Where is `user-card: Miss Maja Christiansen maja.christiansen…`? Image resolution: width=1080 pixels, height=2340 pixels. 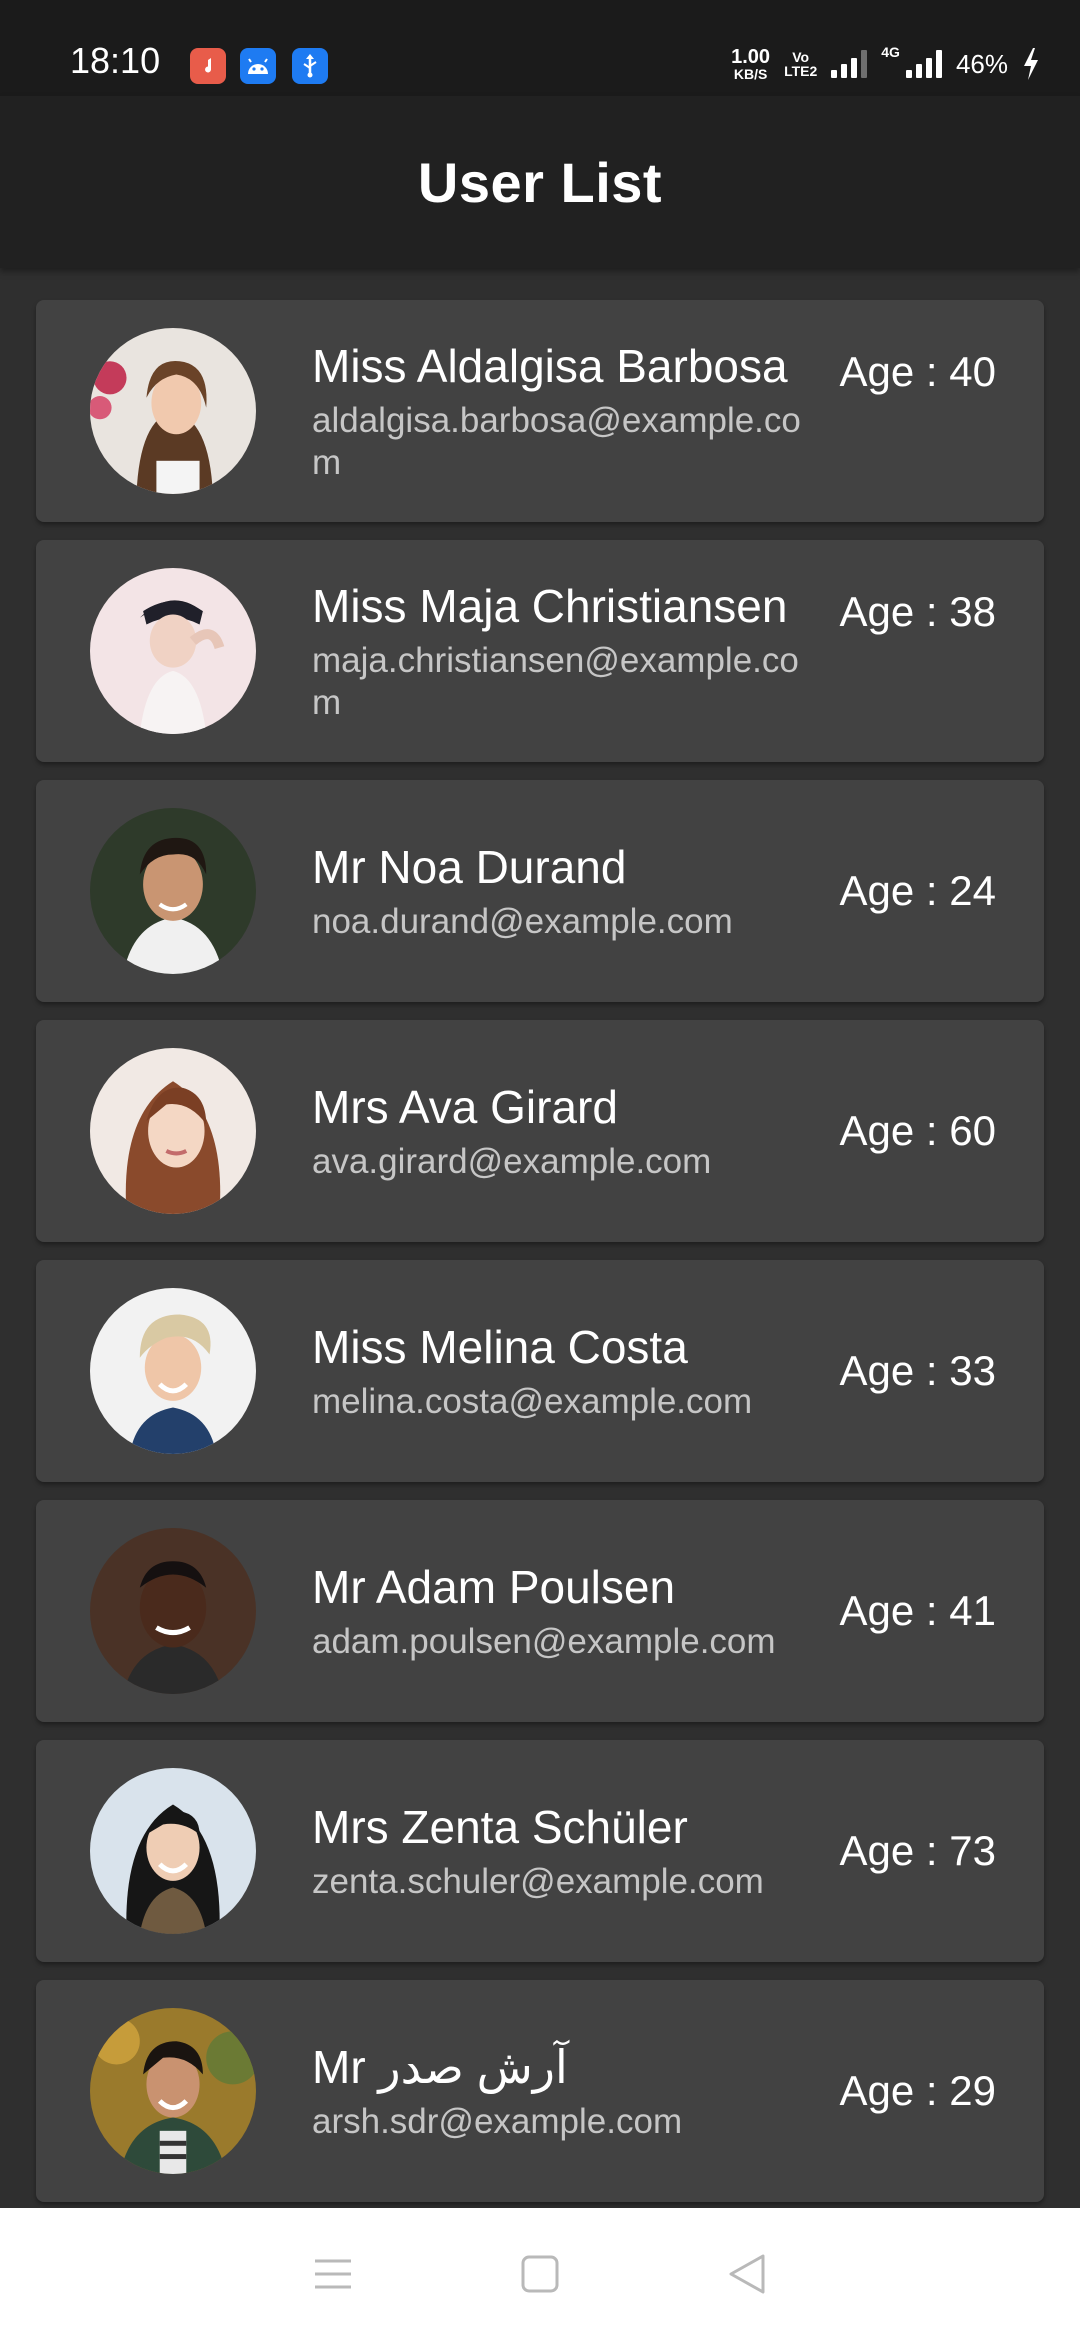 user-card: Miss Maja Christiansen maja.christiansen… is located at coordinates (540, 651).